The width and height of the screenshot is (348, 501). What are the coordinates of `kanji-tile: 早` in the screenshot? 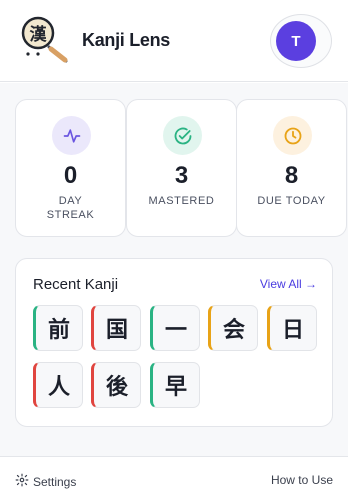 It's located at (175, 385).